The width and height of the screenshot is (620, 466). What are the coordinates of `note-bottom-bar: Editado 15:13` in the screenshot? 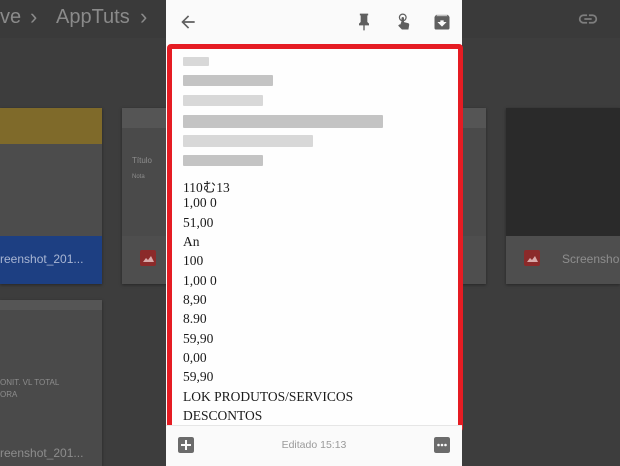 It's located at (314, 445).